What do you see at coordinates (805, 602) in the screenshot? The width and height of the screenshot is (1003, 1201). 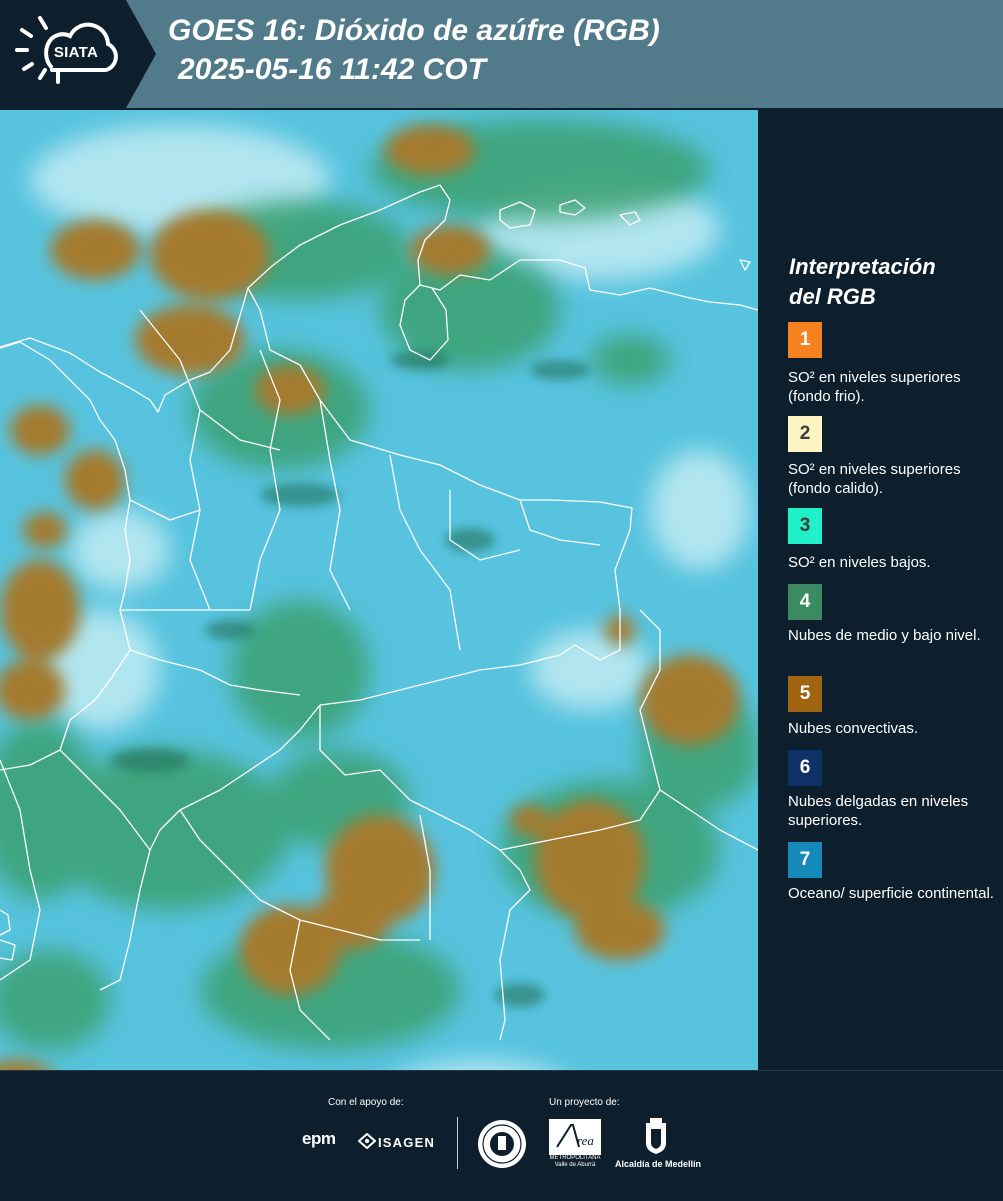 I see `legend-swatch-4: 4` at bounding box center [805, 602].